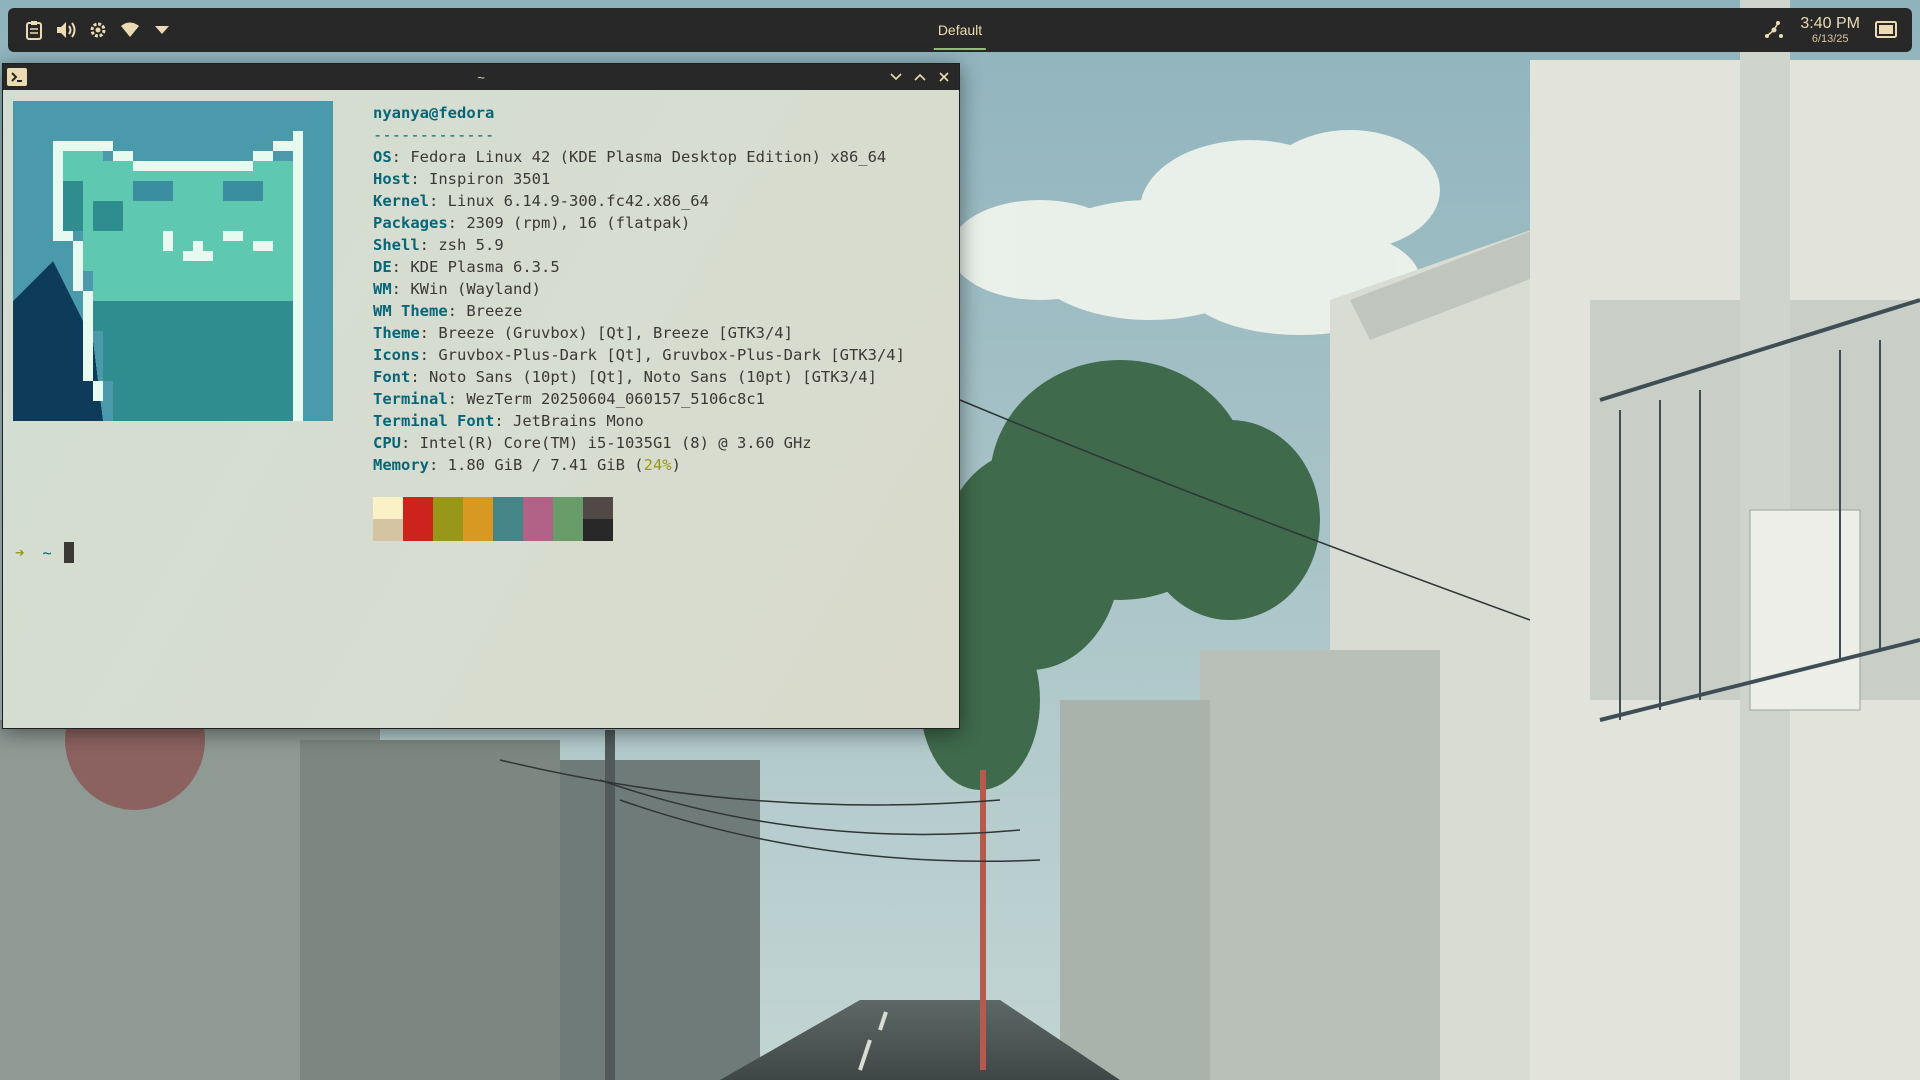  What do you see at coordinates (47, 552) in the screenshot?
I see `prompt-path: ~` at bounding box center [47, 552].